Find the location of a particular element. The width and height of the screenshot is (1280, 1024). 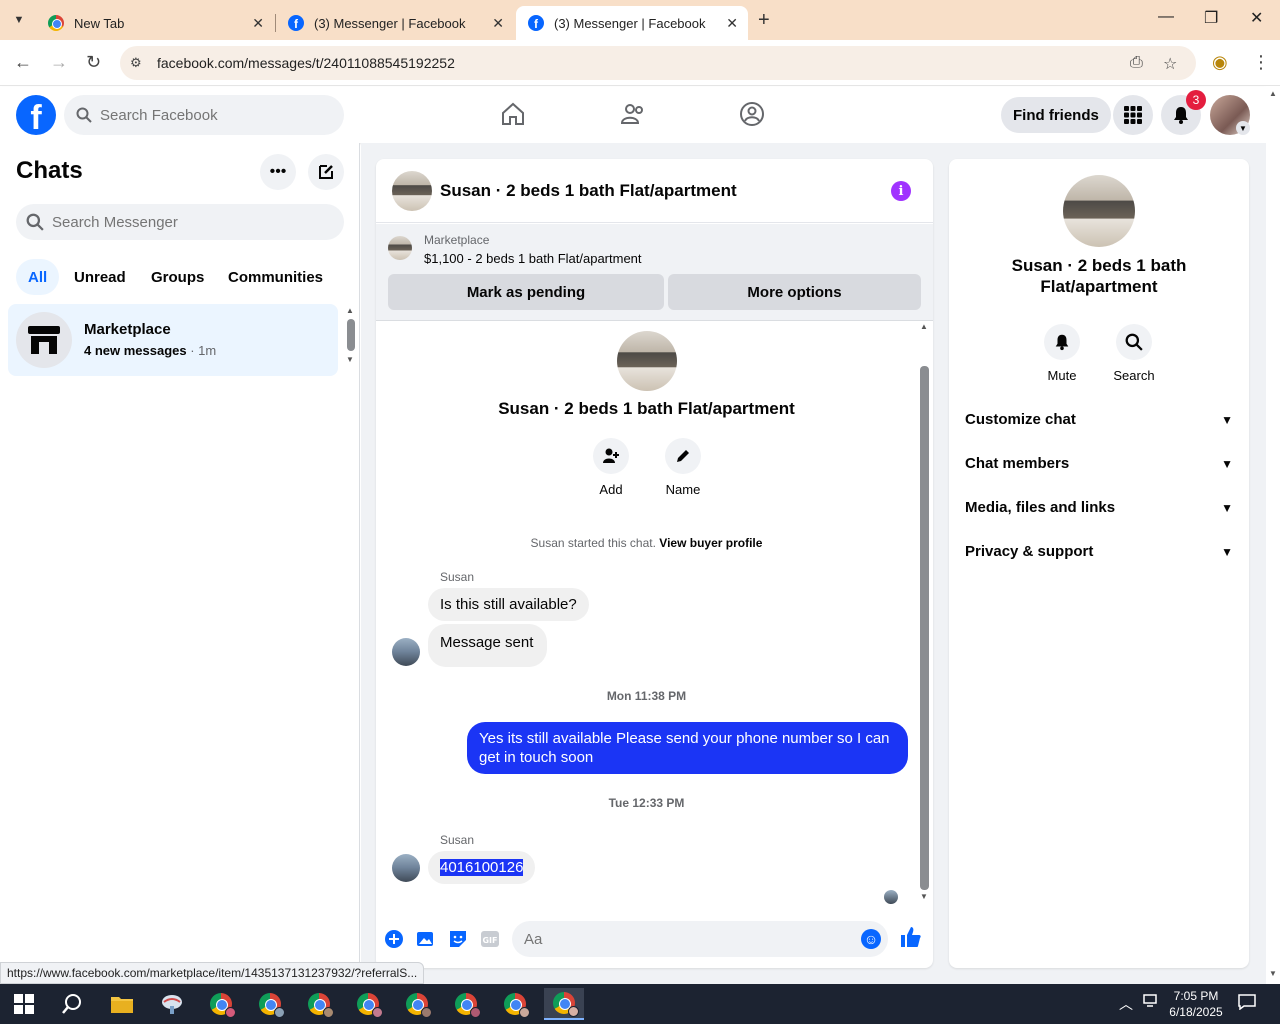

chat-members-section: Chat members ▼ is located at coordinates (1099, 463).